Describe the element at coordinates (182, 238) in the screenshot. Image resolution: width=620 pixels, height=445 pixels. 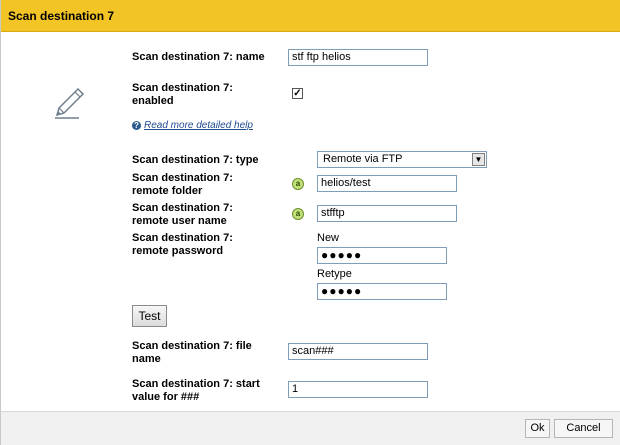
I see `password-label-line1: Scan destination 7:` at that location.